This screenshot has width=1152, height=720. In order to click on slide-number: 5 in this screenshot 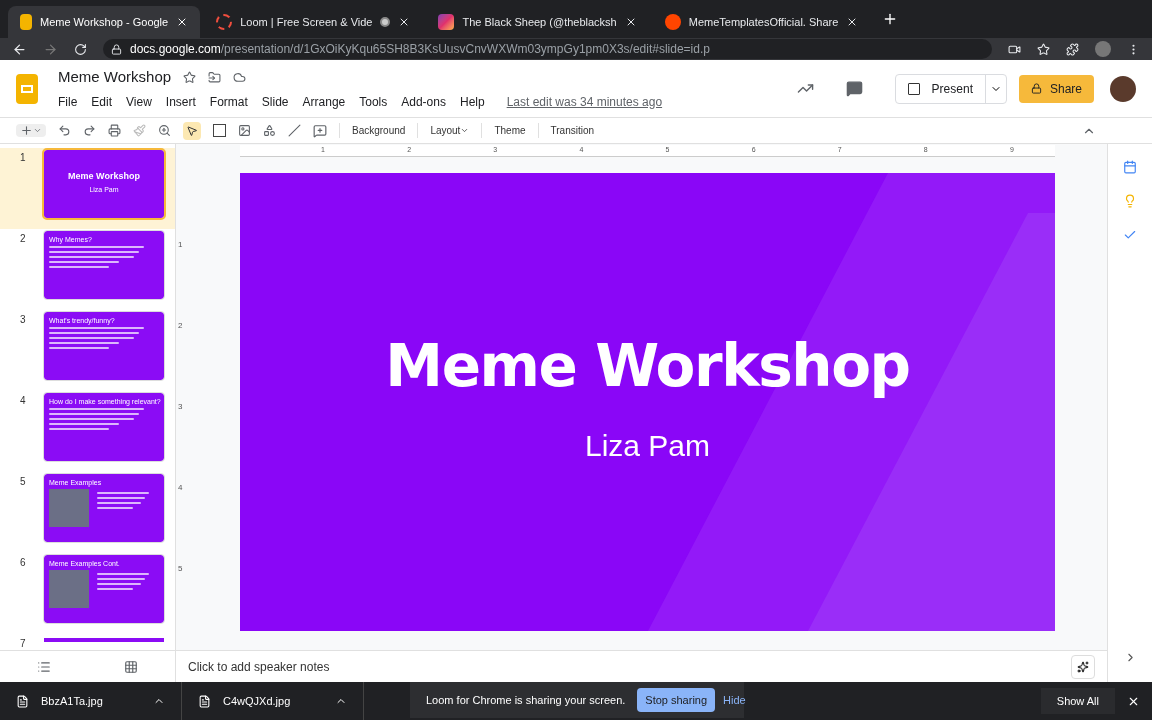, I will do `click(23, 482)`.